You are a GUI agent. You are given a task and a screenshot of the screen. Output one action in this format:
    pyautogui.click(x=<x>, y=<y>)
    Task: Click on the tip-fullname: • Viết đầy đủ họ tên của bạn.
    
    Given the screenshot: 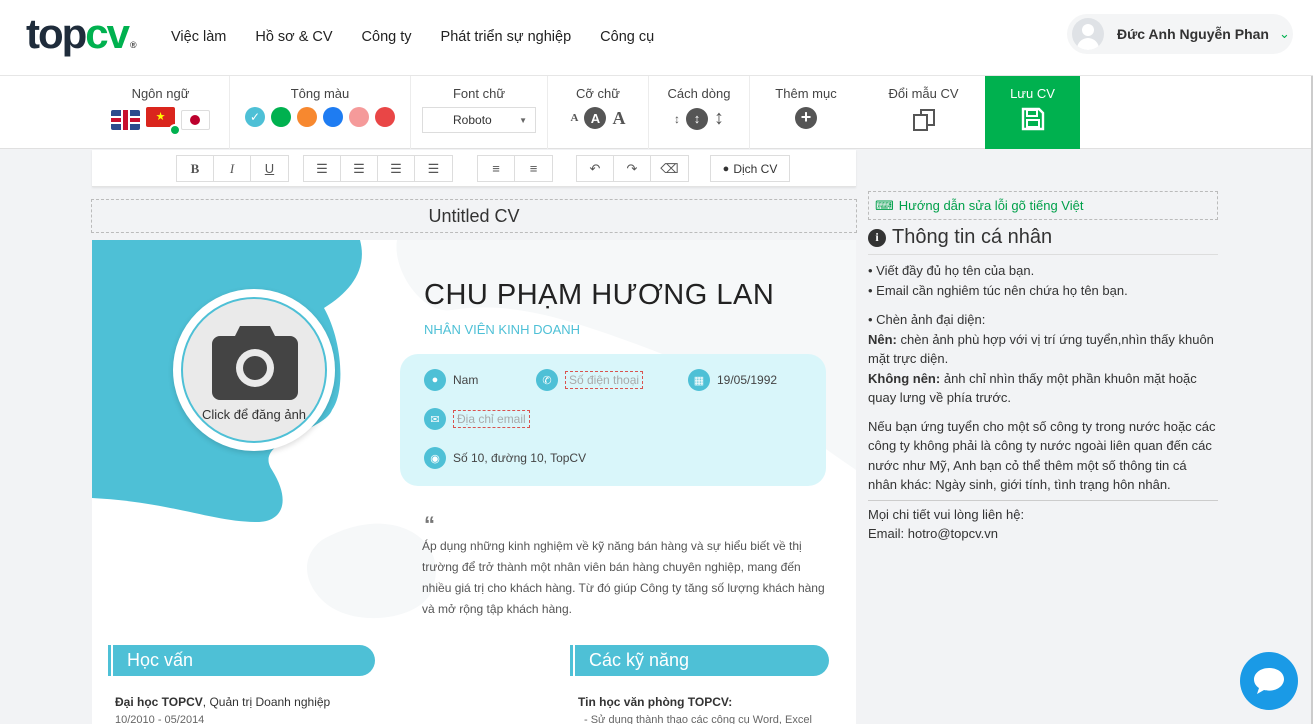 What is the action you would take?
    pyautogui.click(x=951, y=270)
    